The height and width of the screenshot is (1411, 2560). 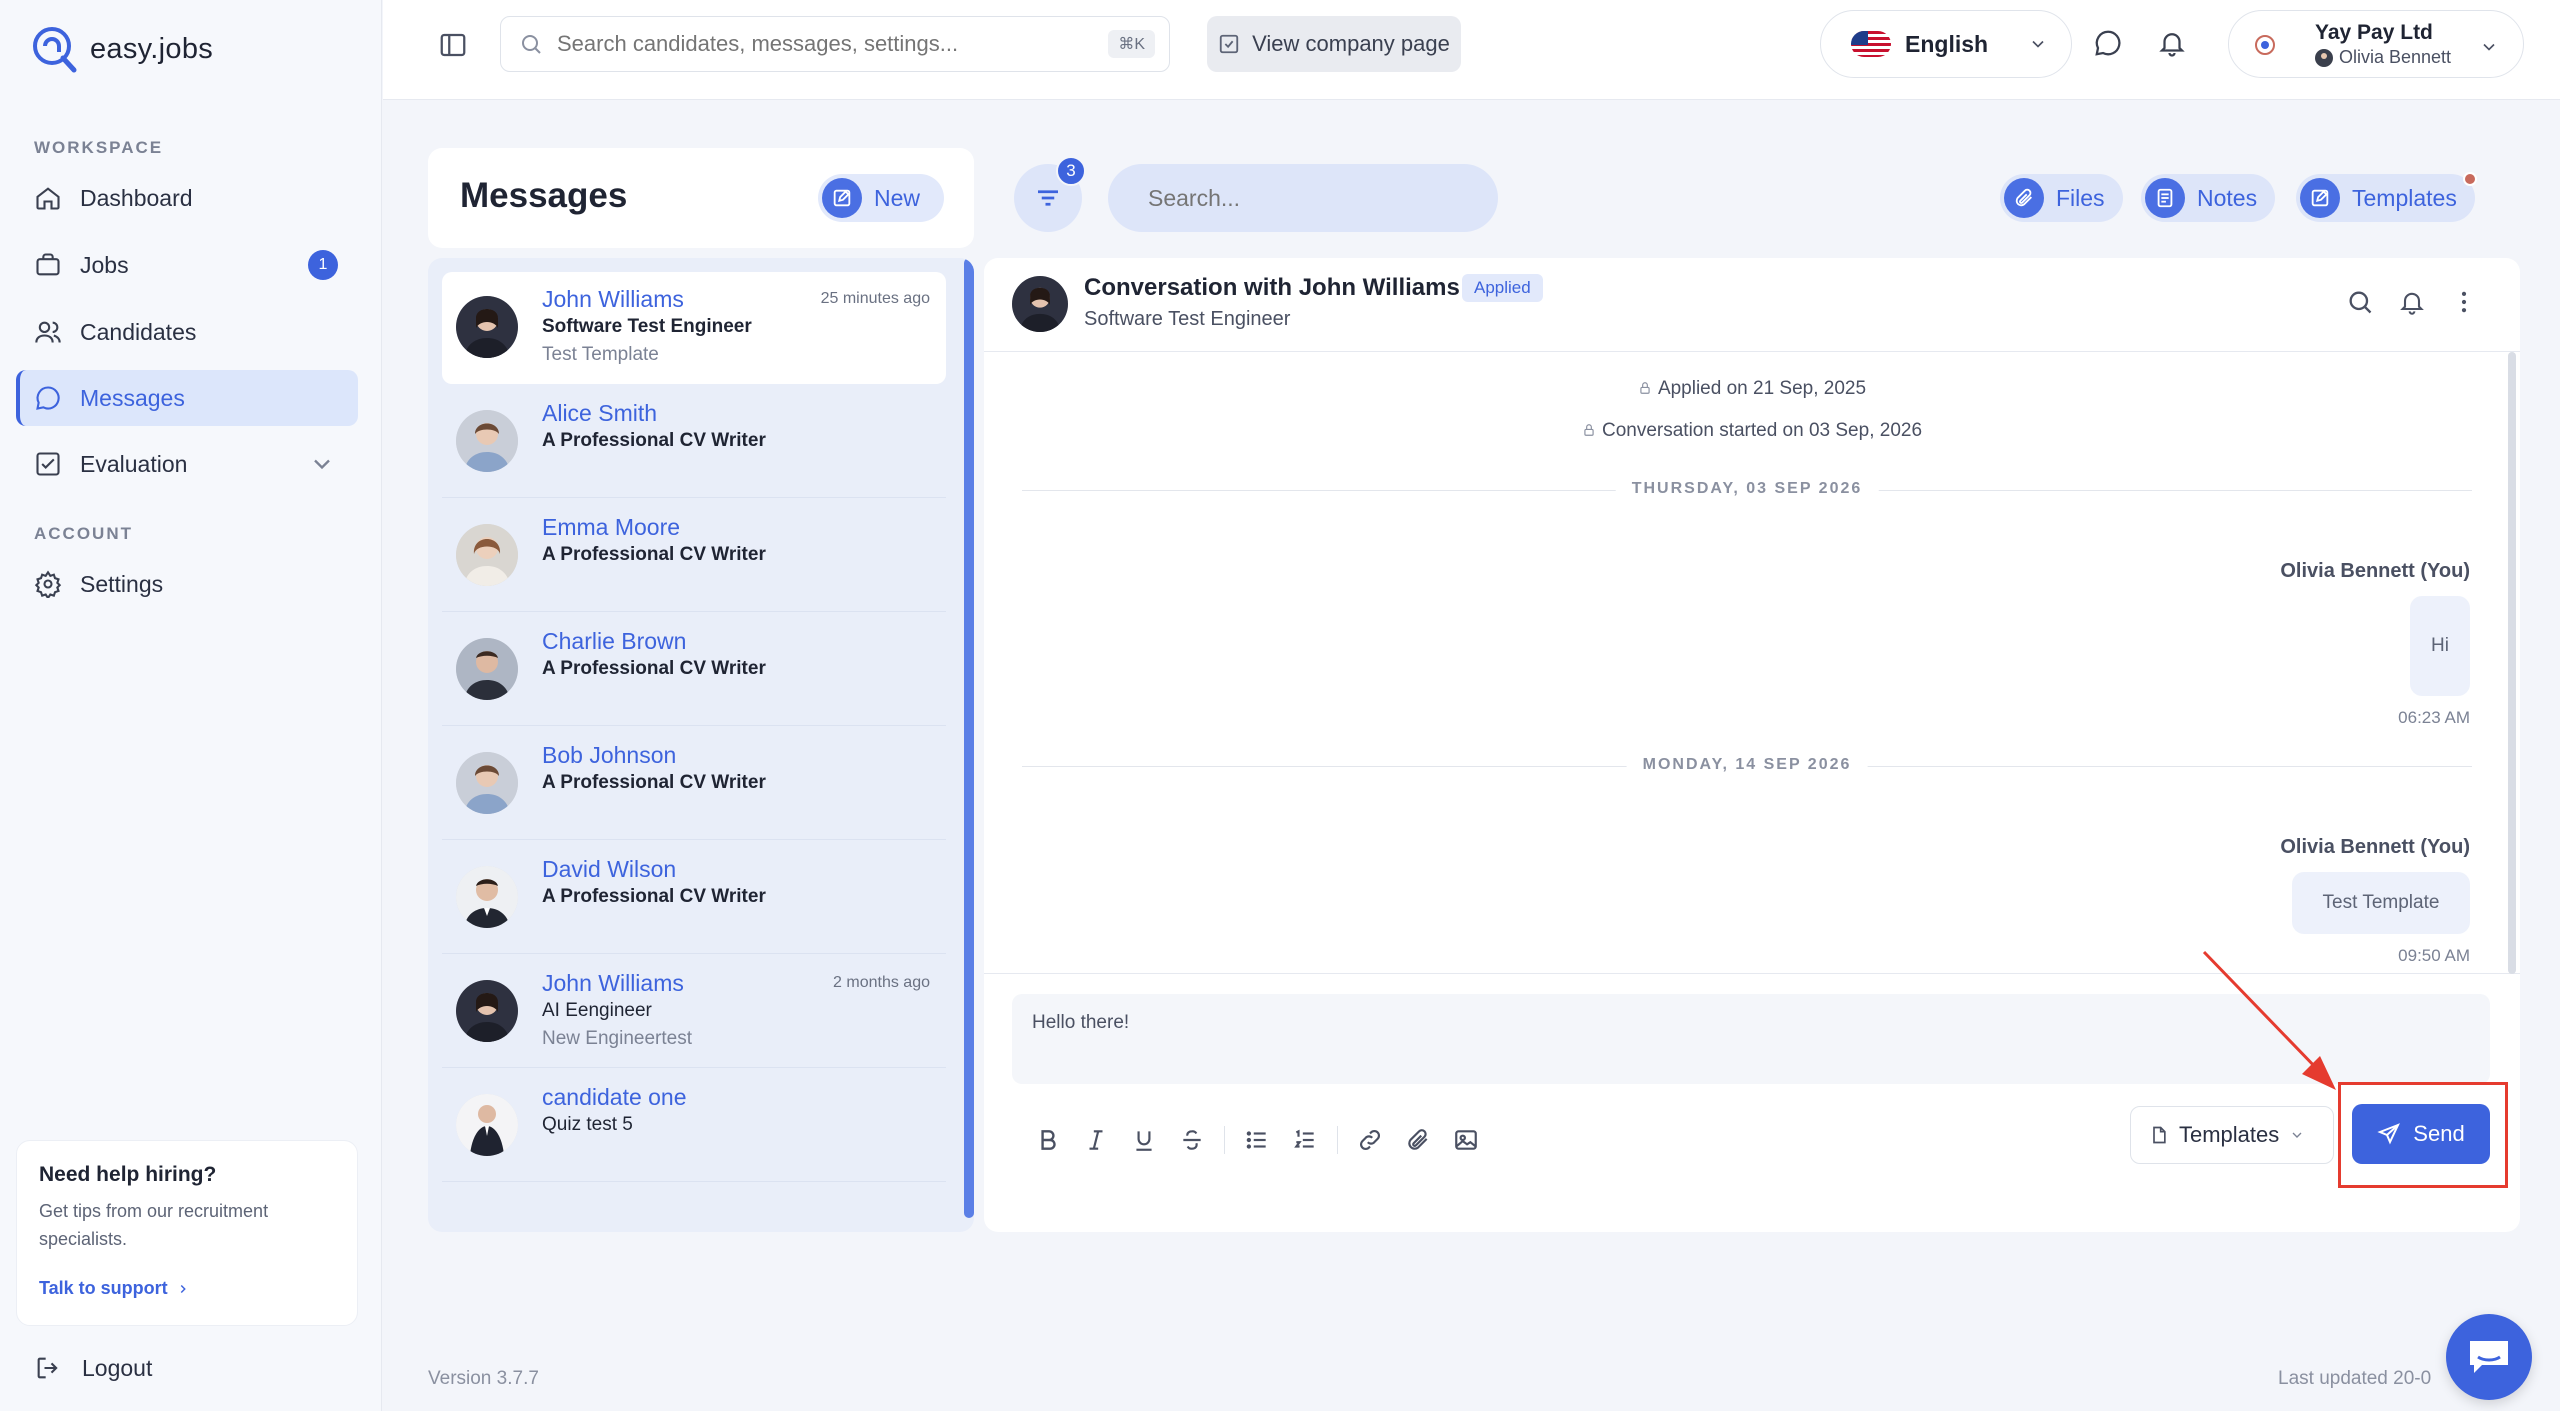 I want to click on day-separator: MONDAY, 14 SEP 2026, so click(x=1747, y=766).